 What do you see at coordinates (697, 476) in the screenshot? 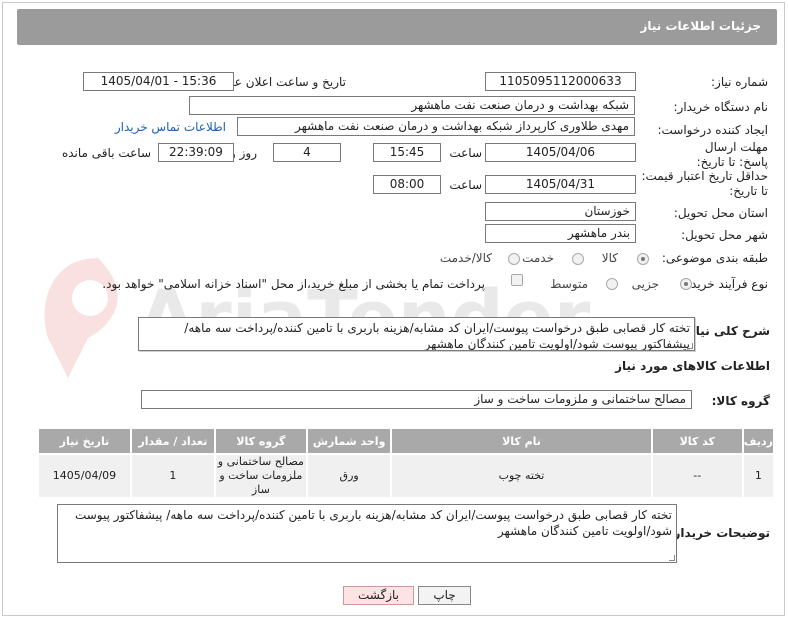
I see `cell-code: --` at bounding box center [697, 476].